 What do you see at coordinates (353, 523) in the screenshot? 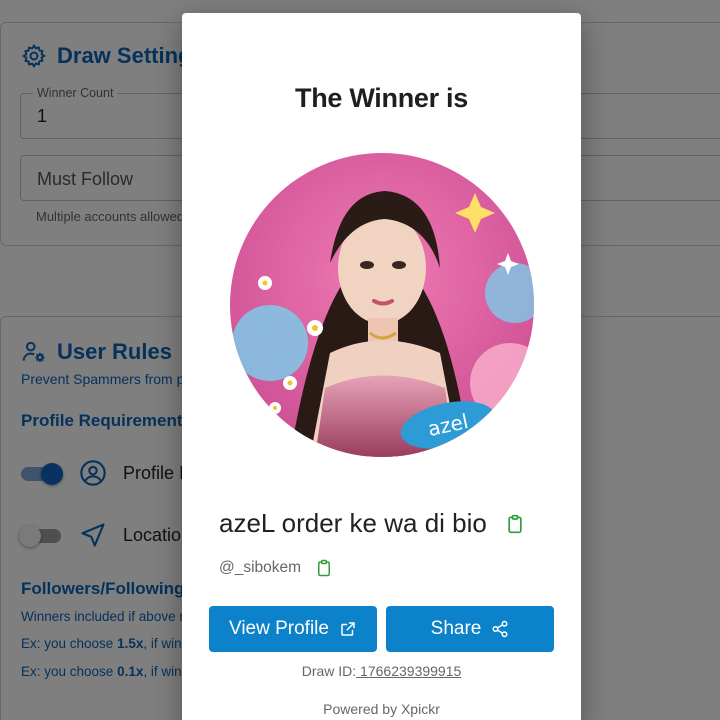
I see `winner-name: azeL order ke wa di bio` at bounding box center [353, 523].